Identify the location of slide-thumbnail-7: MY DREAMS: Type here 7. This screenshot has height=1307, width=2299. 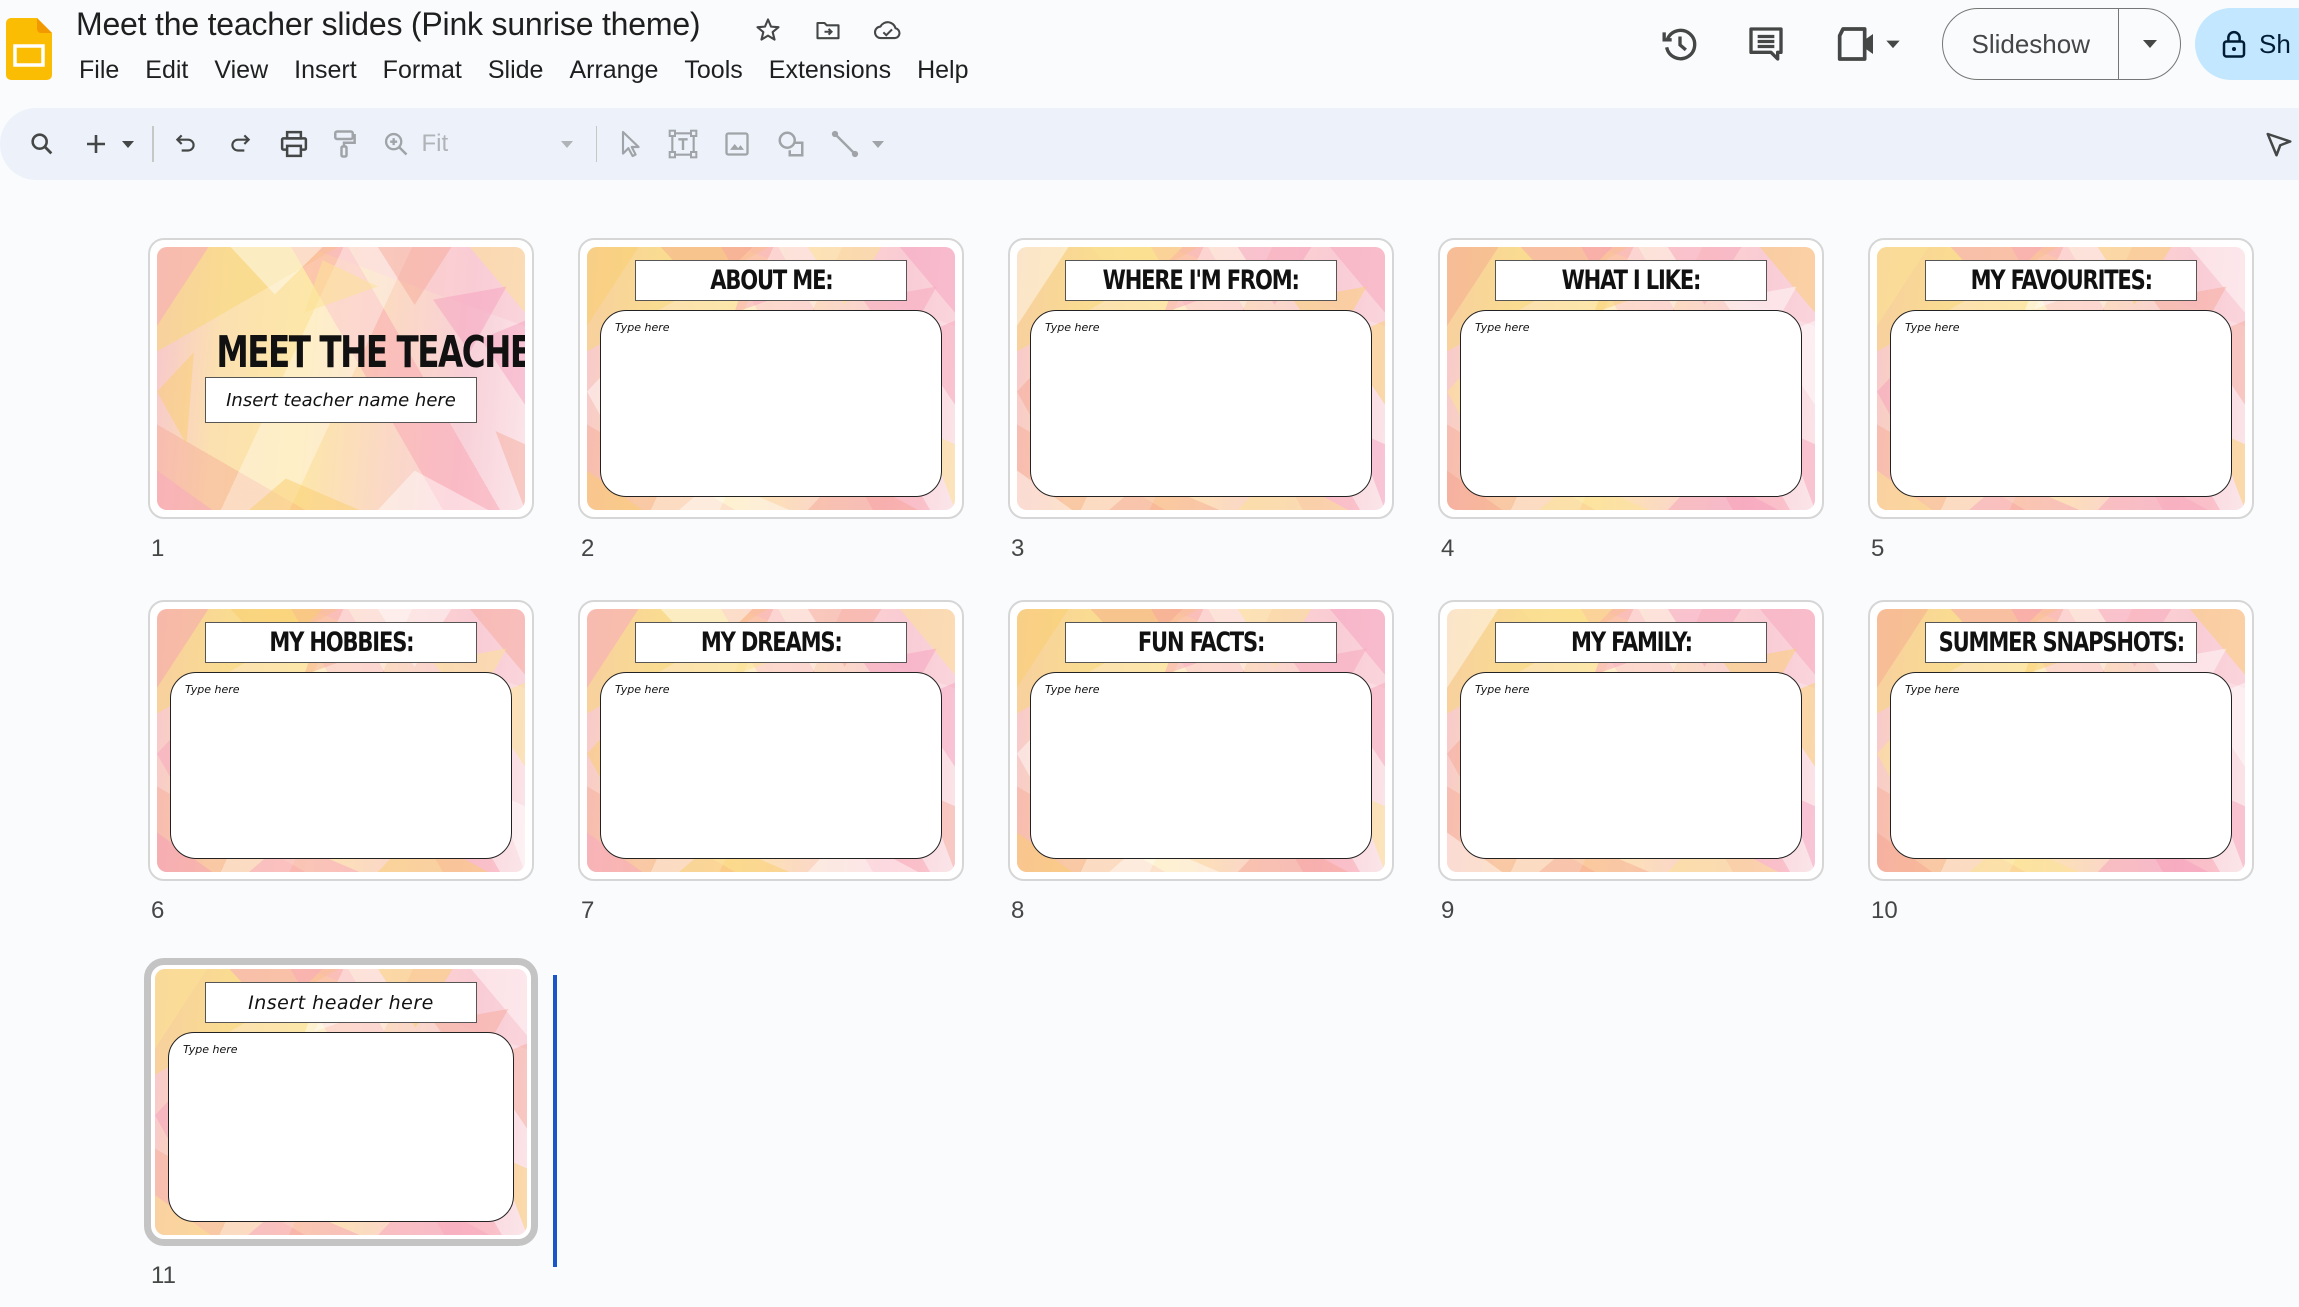
(771, 762).